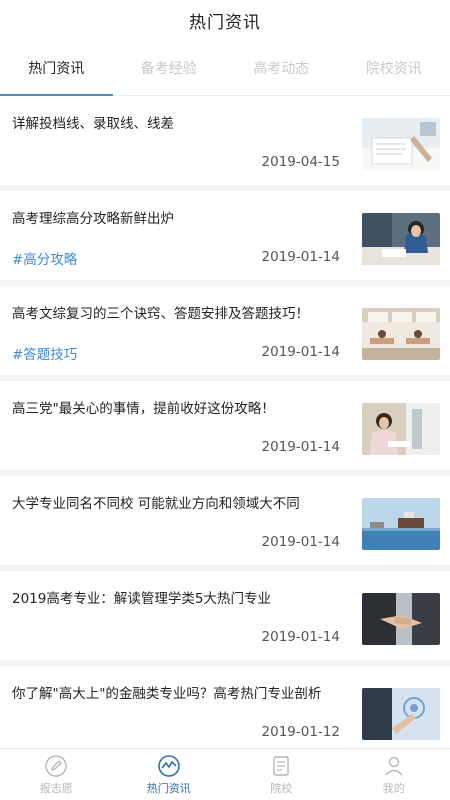 The image size is (450, 800). What do you see at coordinates (281, 67) in the screenshot?
I see `tab-exam-updates: 高考动态` at bounding box center [281, 67].